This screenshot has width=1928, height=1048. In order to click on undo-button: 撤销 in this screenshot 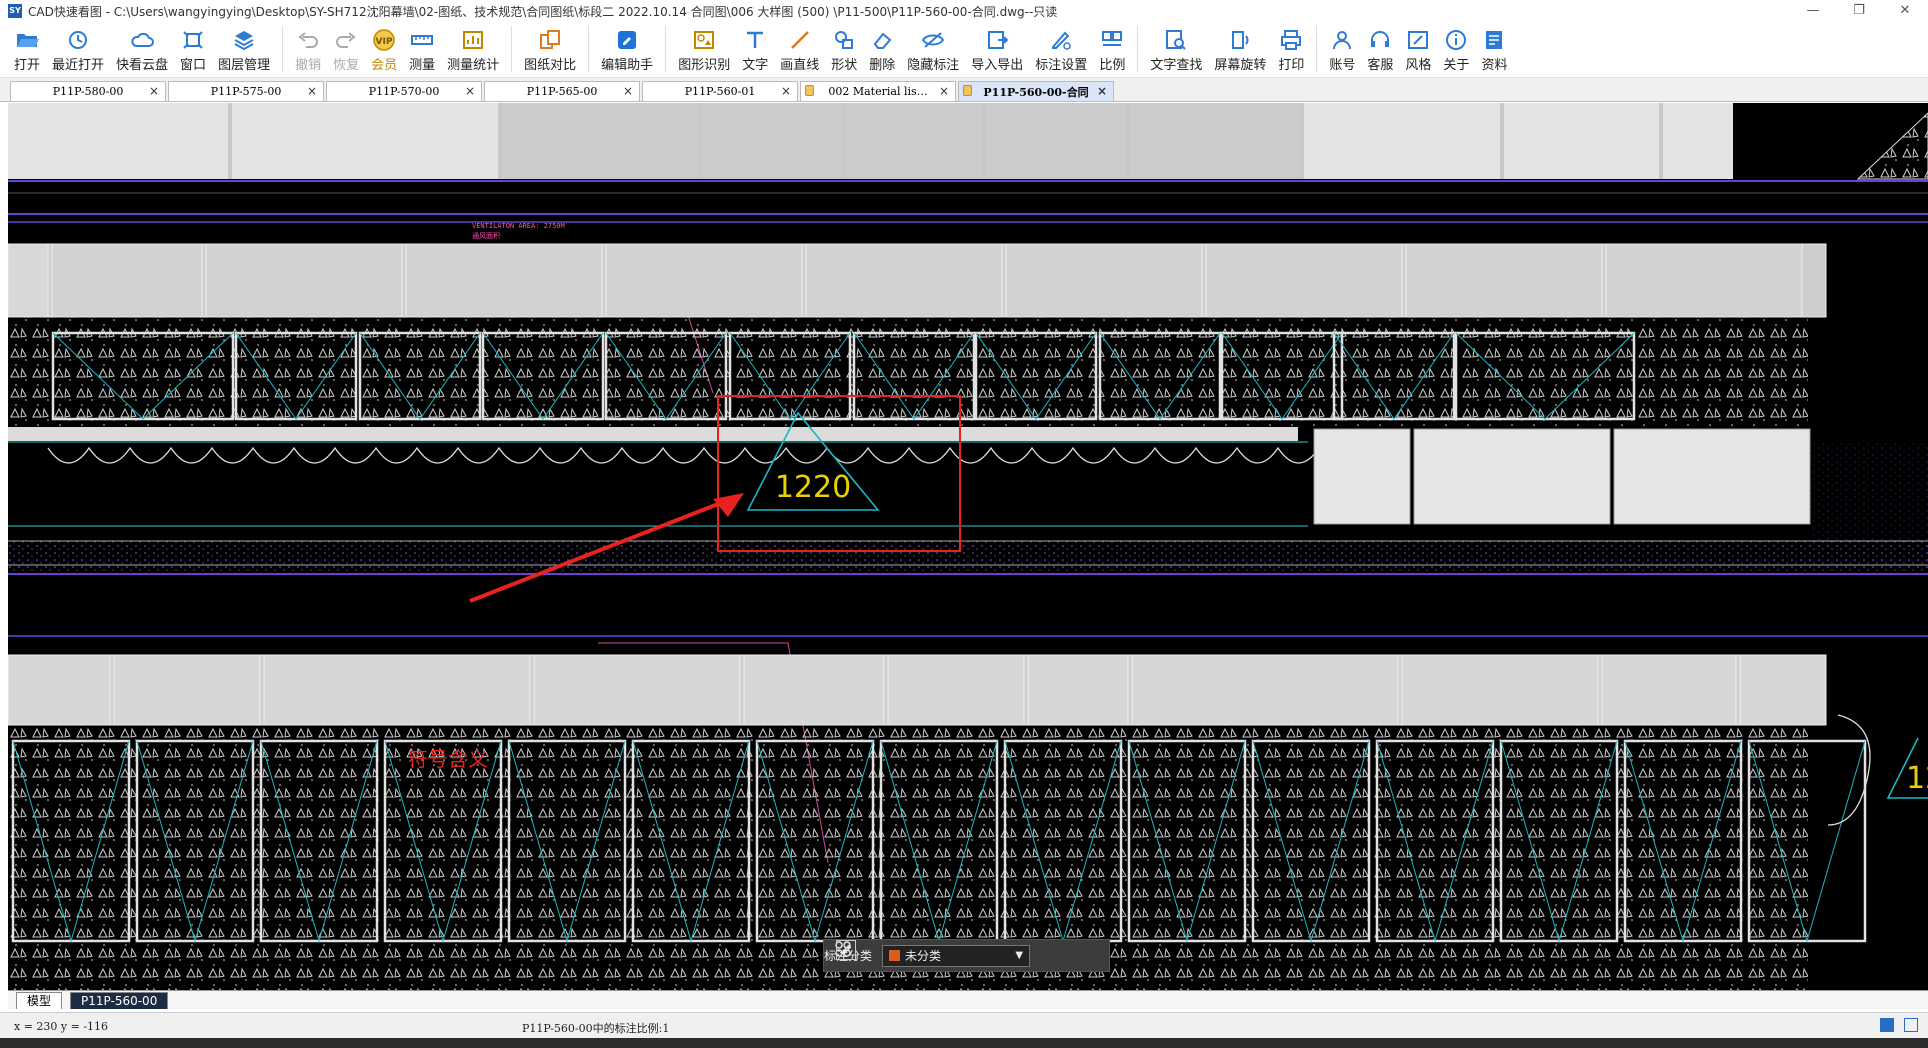, I will do `click(308, 49)`.